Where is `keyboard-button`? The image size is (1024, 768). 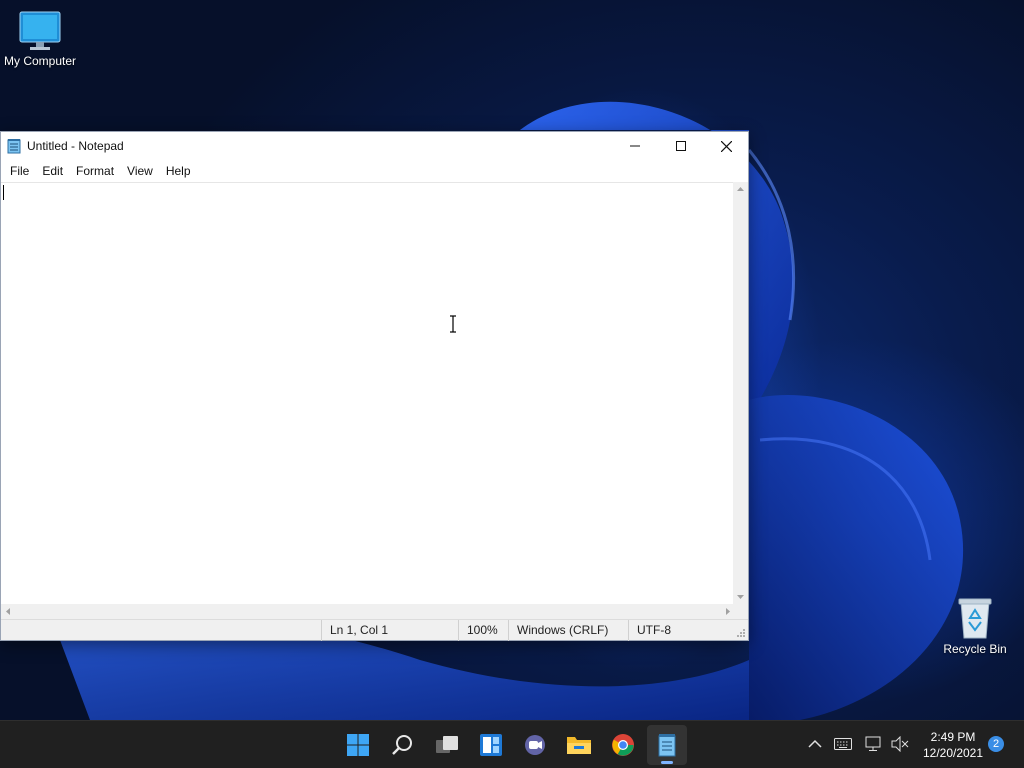 keyboard-button is located at coordinates (843, 744).